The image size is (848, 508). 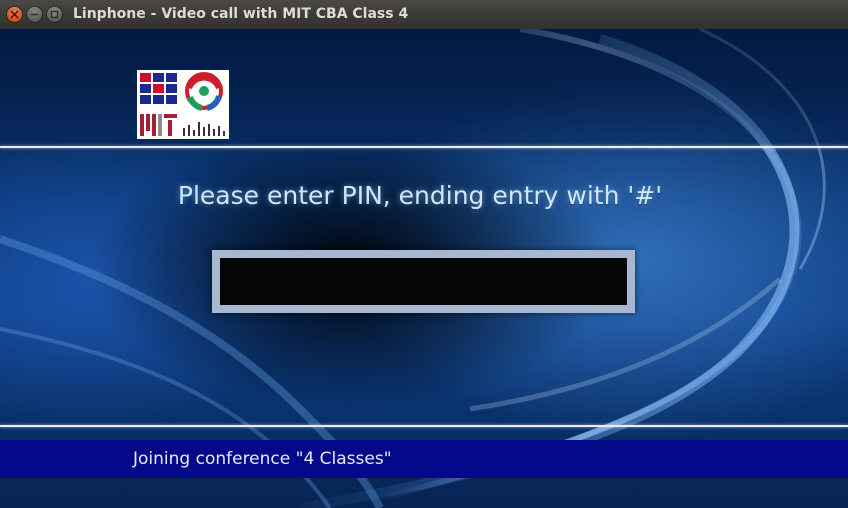 I want to click on maximize-button, so click(x=54, y=14).